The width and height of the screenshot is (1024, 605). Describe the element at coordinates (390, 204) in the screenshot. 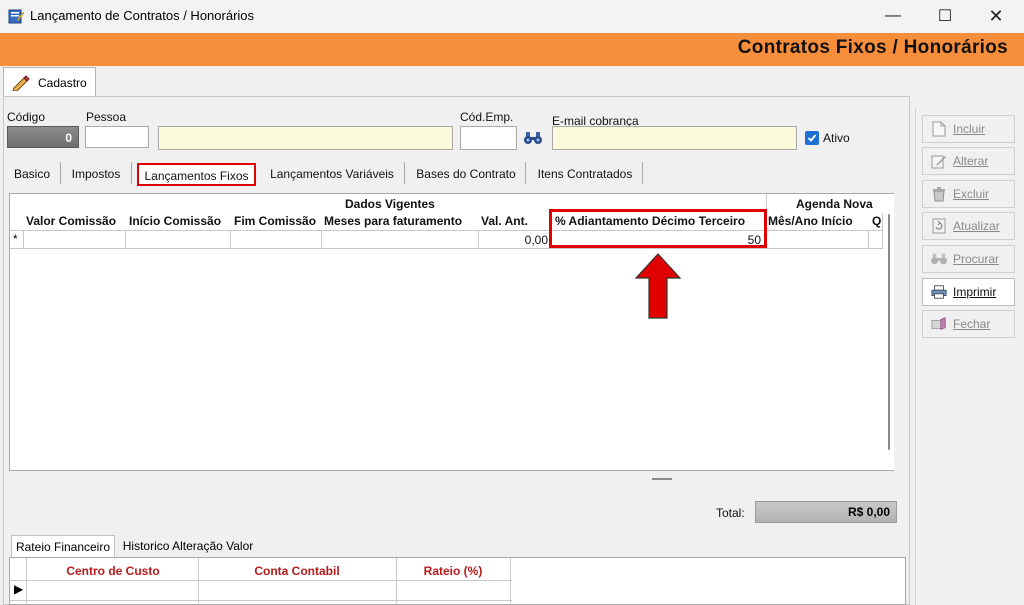

I see `group-header-dados-vigentes: Dados Vigentes` at that location.